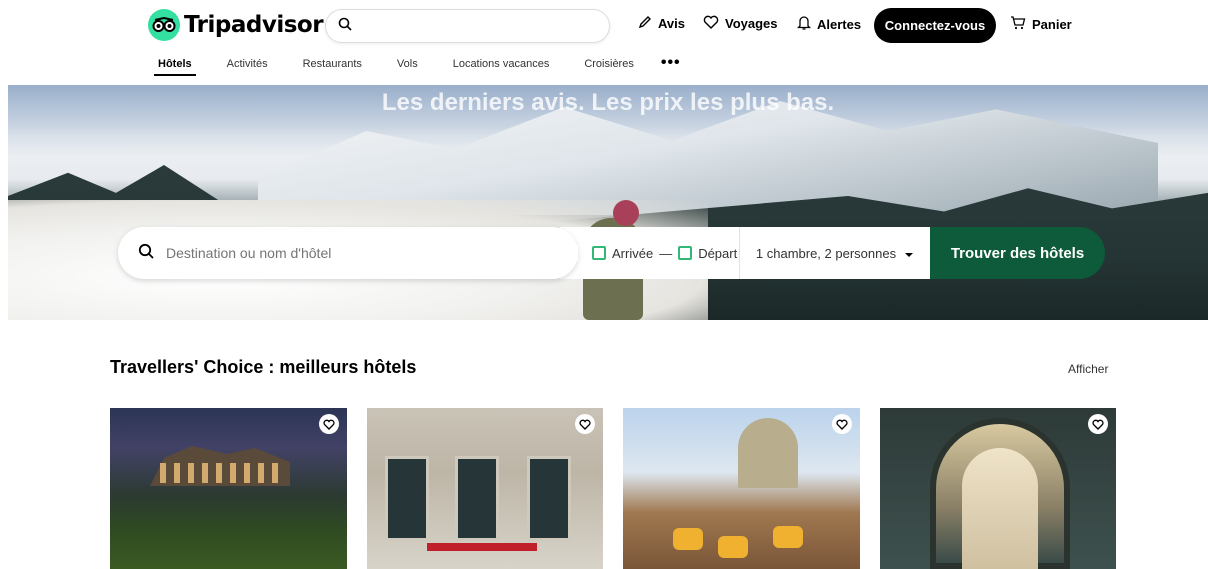 Image resolution: width=1208 pixels, height=569 pixels. Describe the element at coordinates (909, 253) in the screenshot. I see `caret-down-icon` at that location.